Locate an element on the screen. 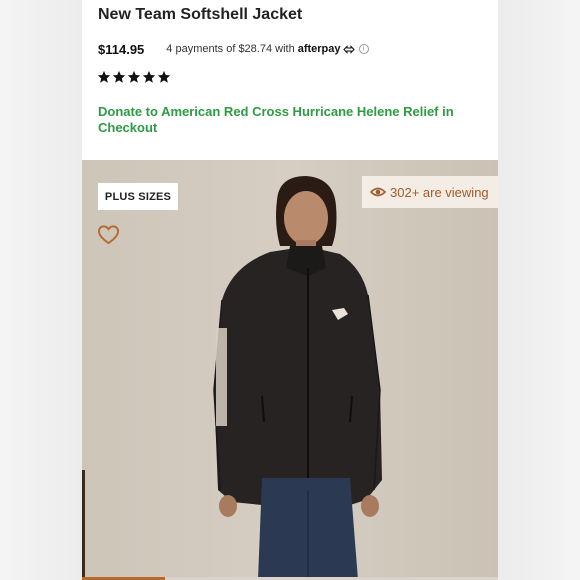  afterpay-mark-icon is located at coordinates (348, 49).